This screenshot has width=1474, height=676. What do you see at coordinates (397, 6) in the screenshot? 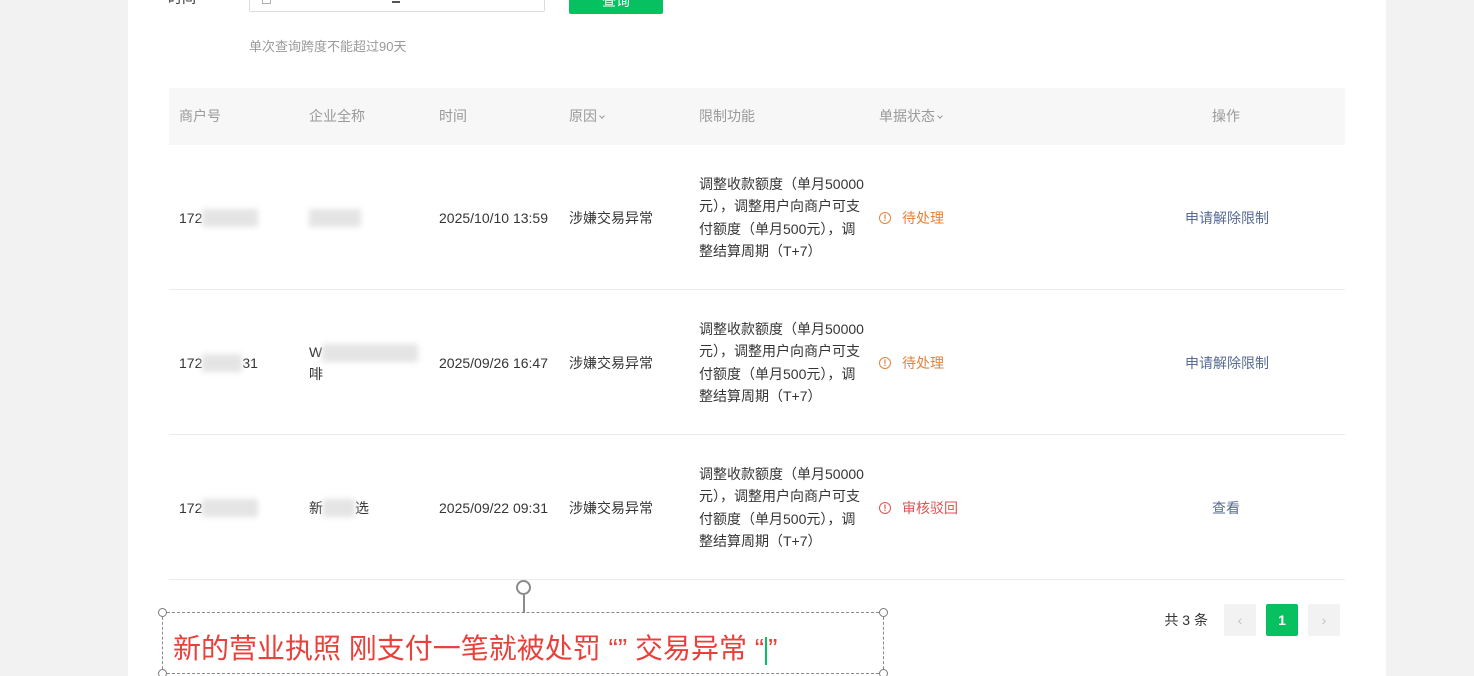
I see `date-range-input` at bounding box center [397, 6].